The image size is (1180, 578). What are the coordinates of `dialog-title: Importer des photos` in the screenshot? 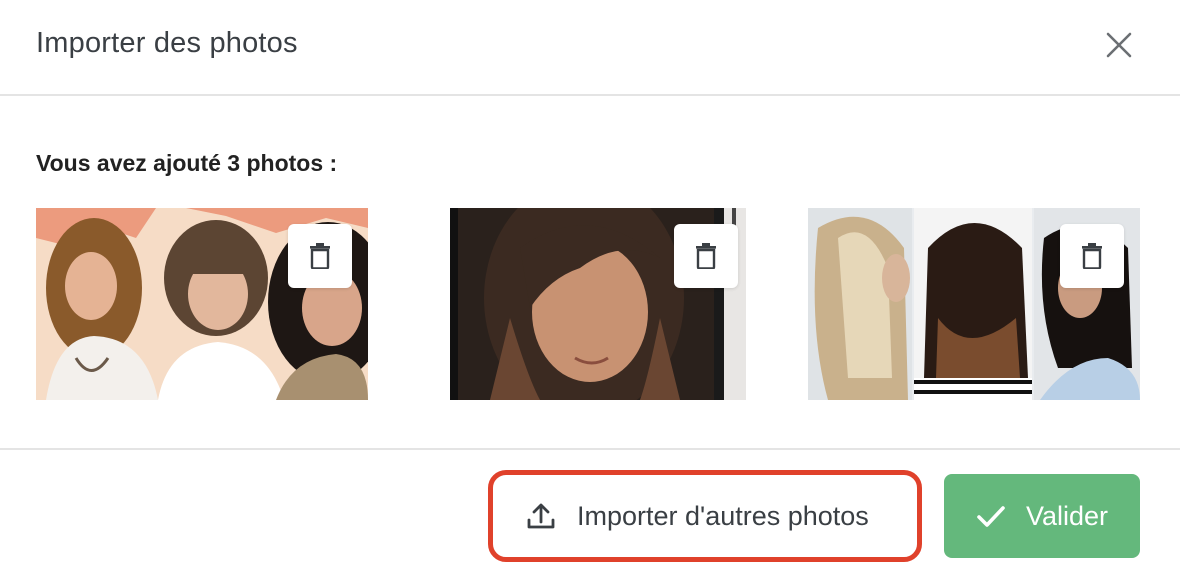 It's located at (167, 43).